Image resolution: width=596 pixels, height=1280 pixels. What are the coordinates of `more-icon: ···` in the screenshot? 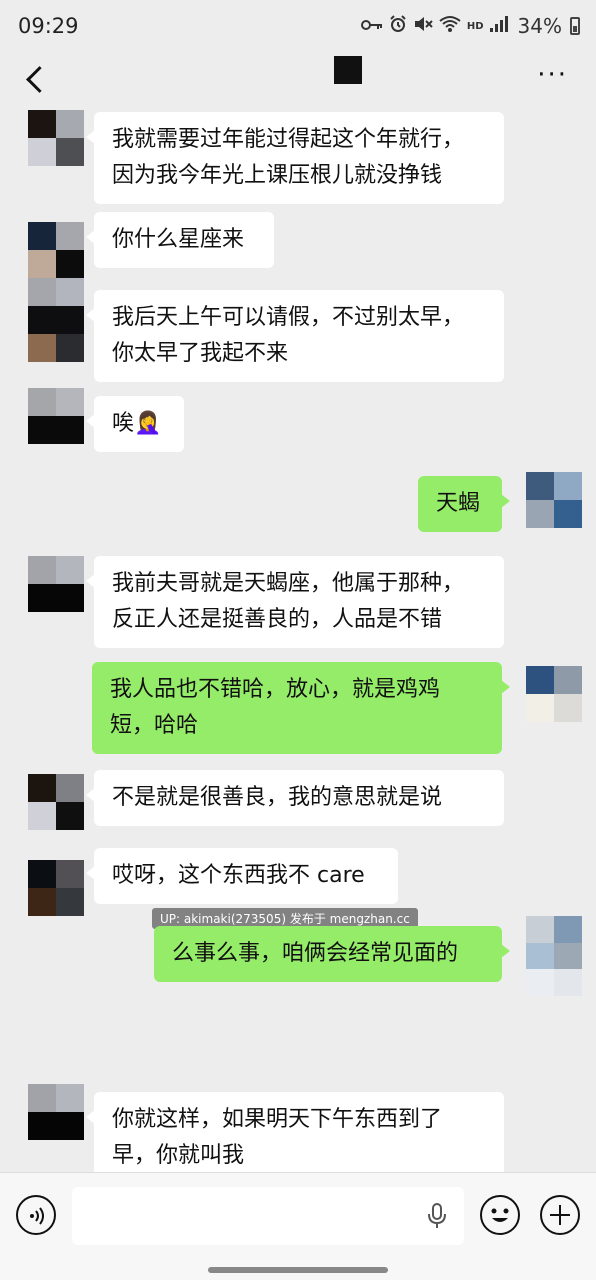 It's located at (552, 75).